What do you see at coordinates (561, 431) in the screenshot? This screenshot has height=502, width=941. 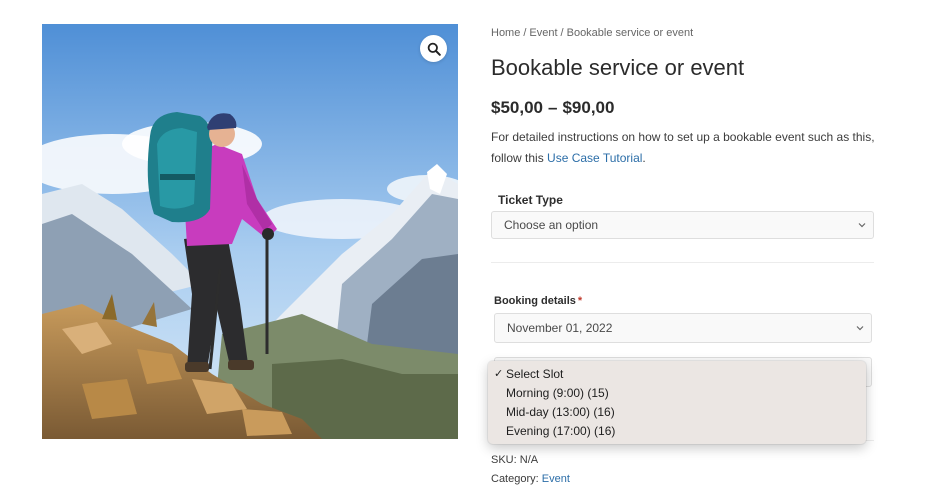 I see `slot-option-label: Evening (17:00) (16)` at bounding box center [561, 431].